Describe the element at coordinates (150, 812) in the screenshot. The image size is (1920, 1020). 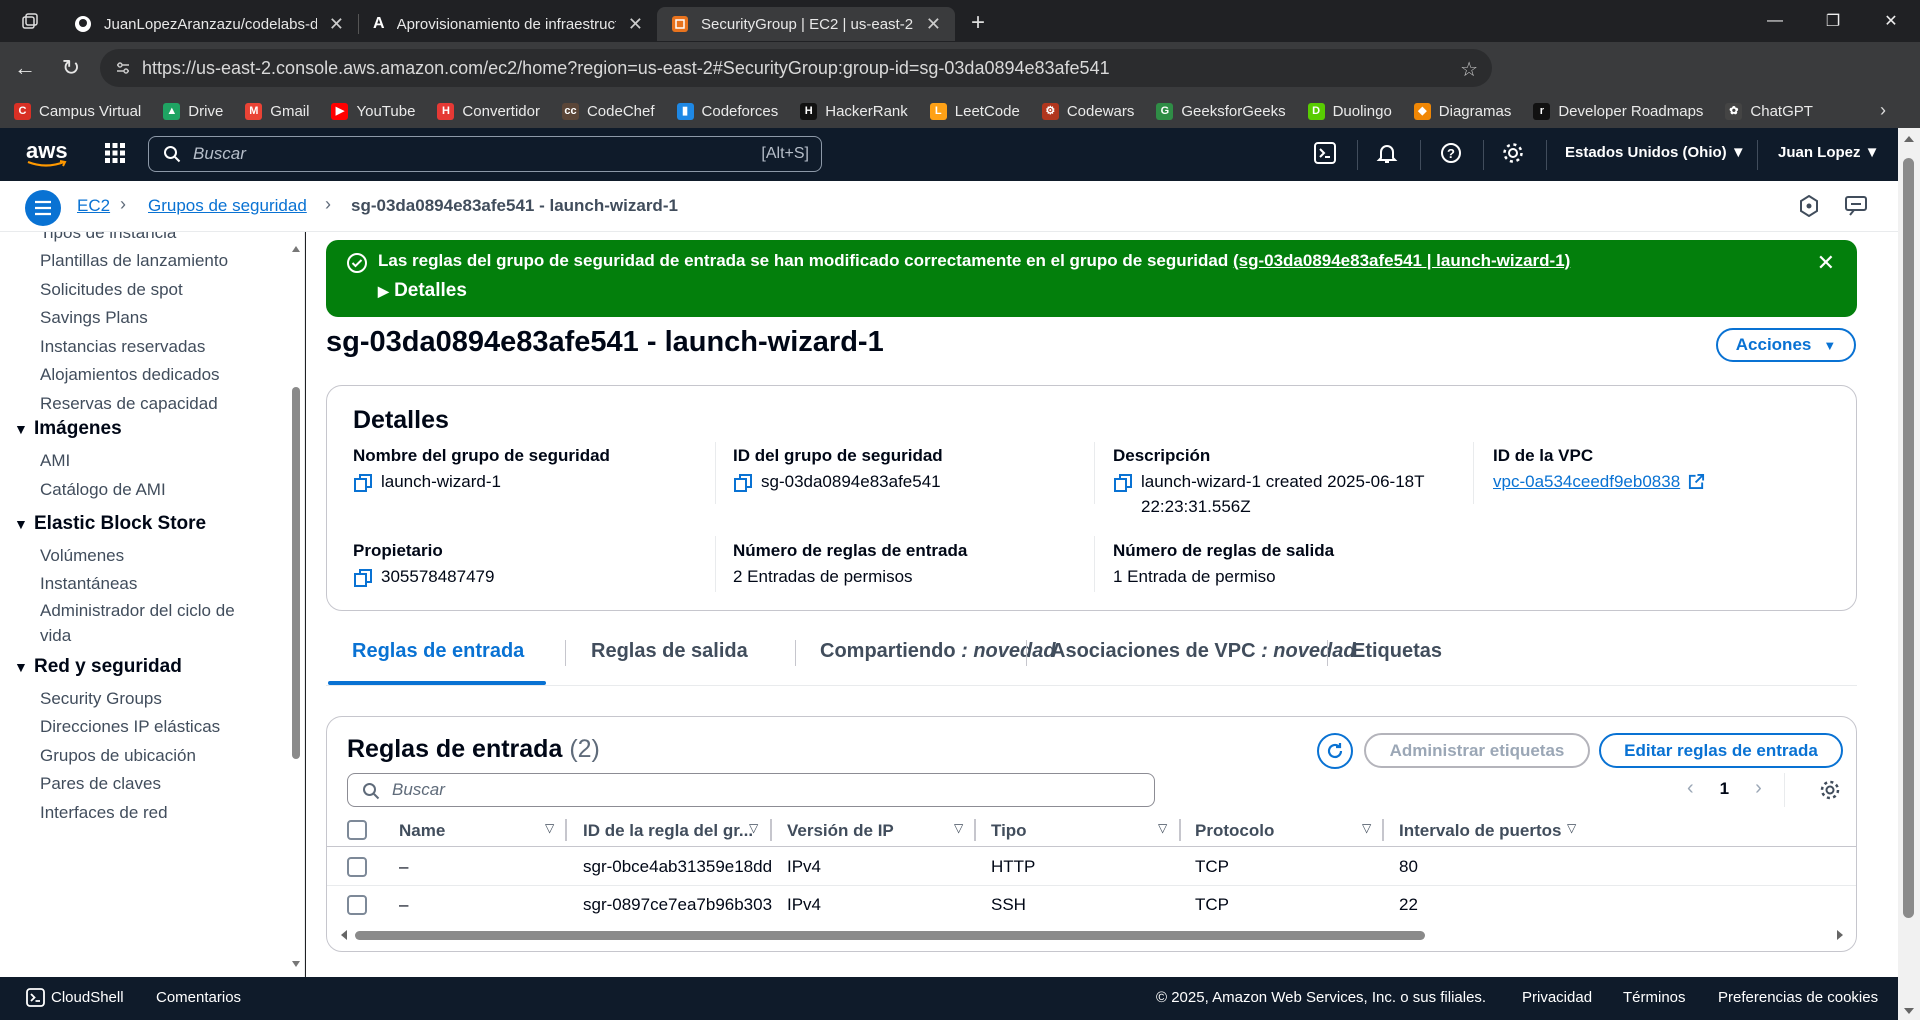
I see `sidebar-item: Interfaces de red` at that location.